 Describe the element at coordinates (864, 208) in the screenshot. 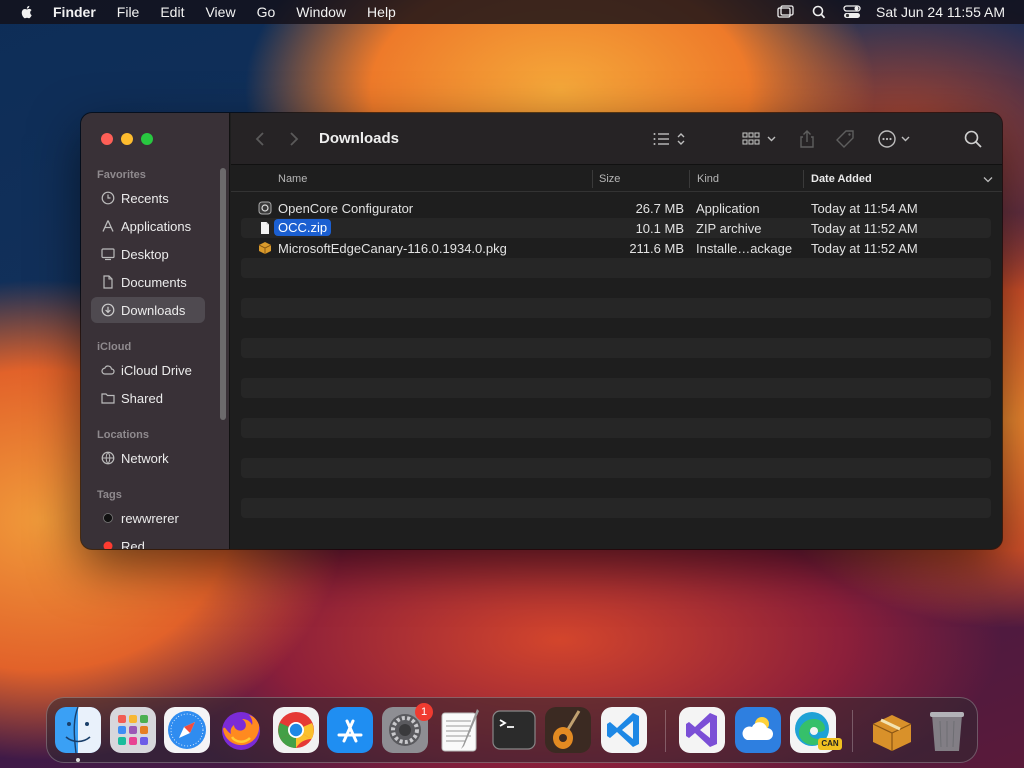

I see `file-date-added: Today at 11:54 AM` at that location.